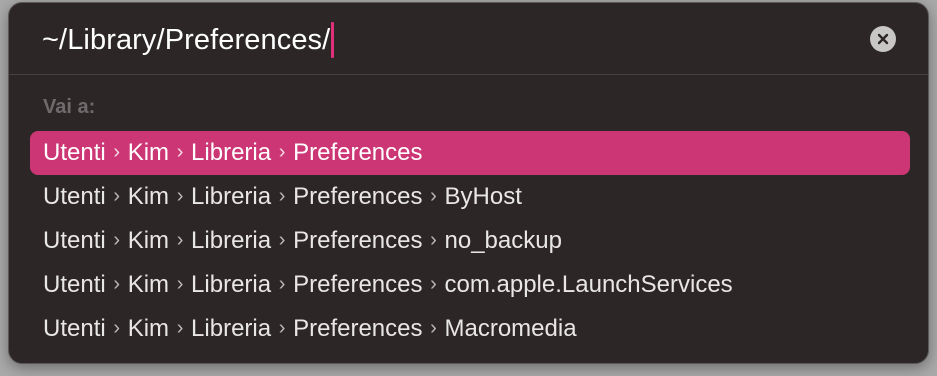 The image size is (937, 376). Describe the element at coordinates (69, 107) in the screenshot. I see `section-label: Vai a:` at that location.